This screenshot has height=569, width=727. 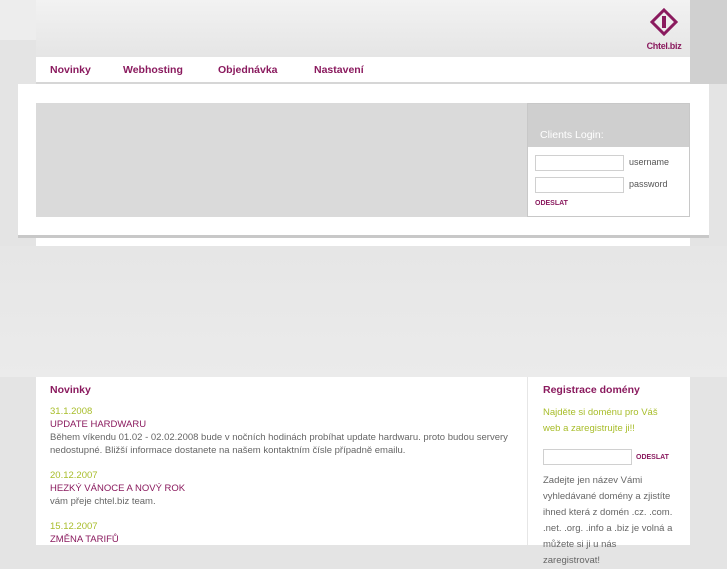 What do you see at coordinates (74, 526) in the screenshot?
I see `news-date: 15.12.2007` at bounding box center [74, 526].